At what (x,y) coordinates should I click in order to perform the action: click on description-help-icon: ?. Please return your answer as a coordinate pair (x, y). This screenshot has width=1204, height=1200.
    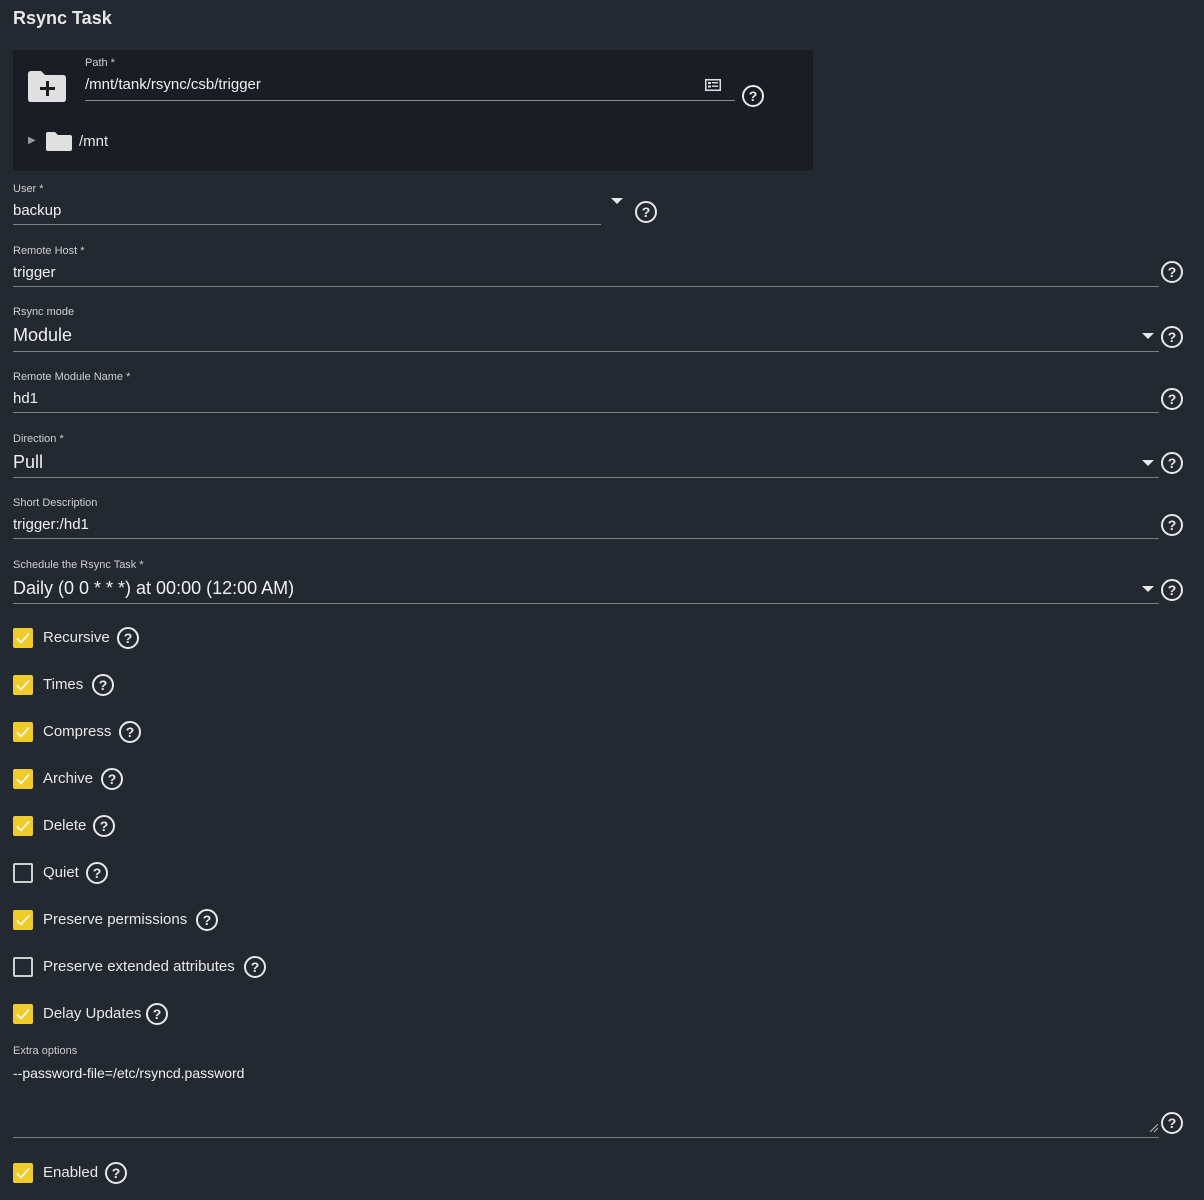
    Looking at the image, I should click on (1172, 525).